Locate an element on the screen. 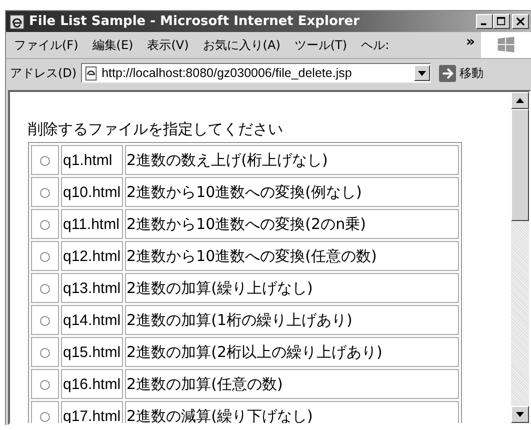  table-cell: q15.html is located at coordinates (92, 352).